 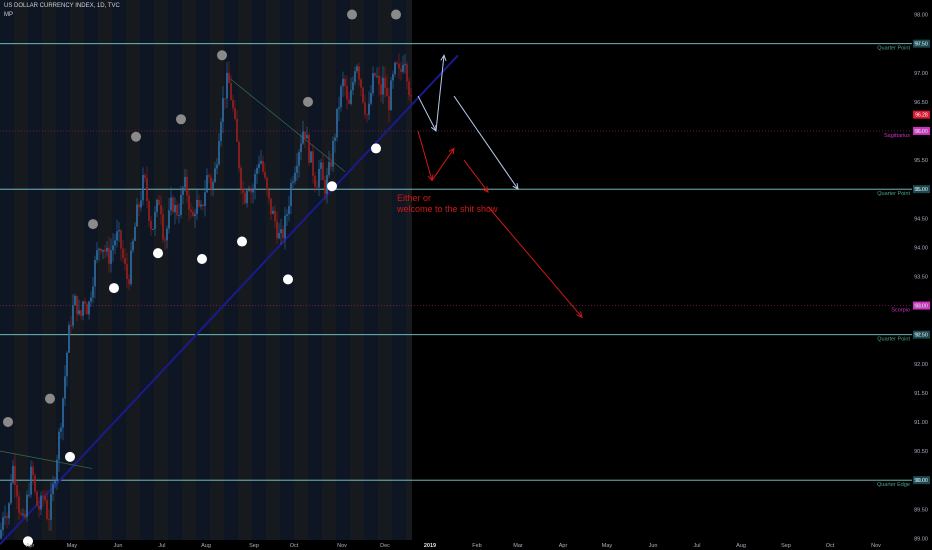 I want to click on indicator-label: MP, so click(x=8, y=15).